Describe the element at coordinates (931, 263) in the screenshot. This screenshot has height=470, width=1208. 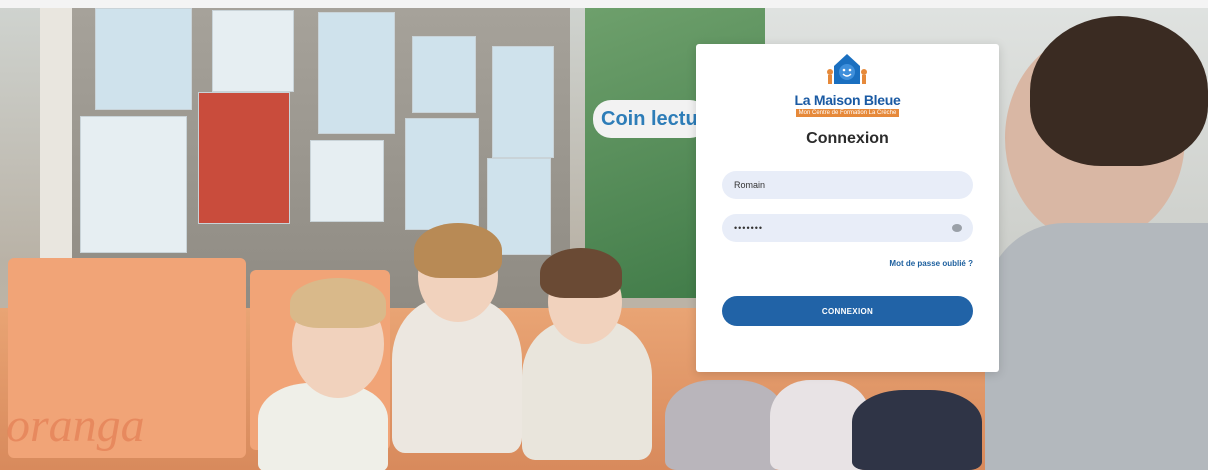
I see `forgot-password-link: Mot de passe oublié ?` at that location.